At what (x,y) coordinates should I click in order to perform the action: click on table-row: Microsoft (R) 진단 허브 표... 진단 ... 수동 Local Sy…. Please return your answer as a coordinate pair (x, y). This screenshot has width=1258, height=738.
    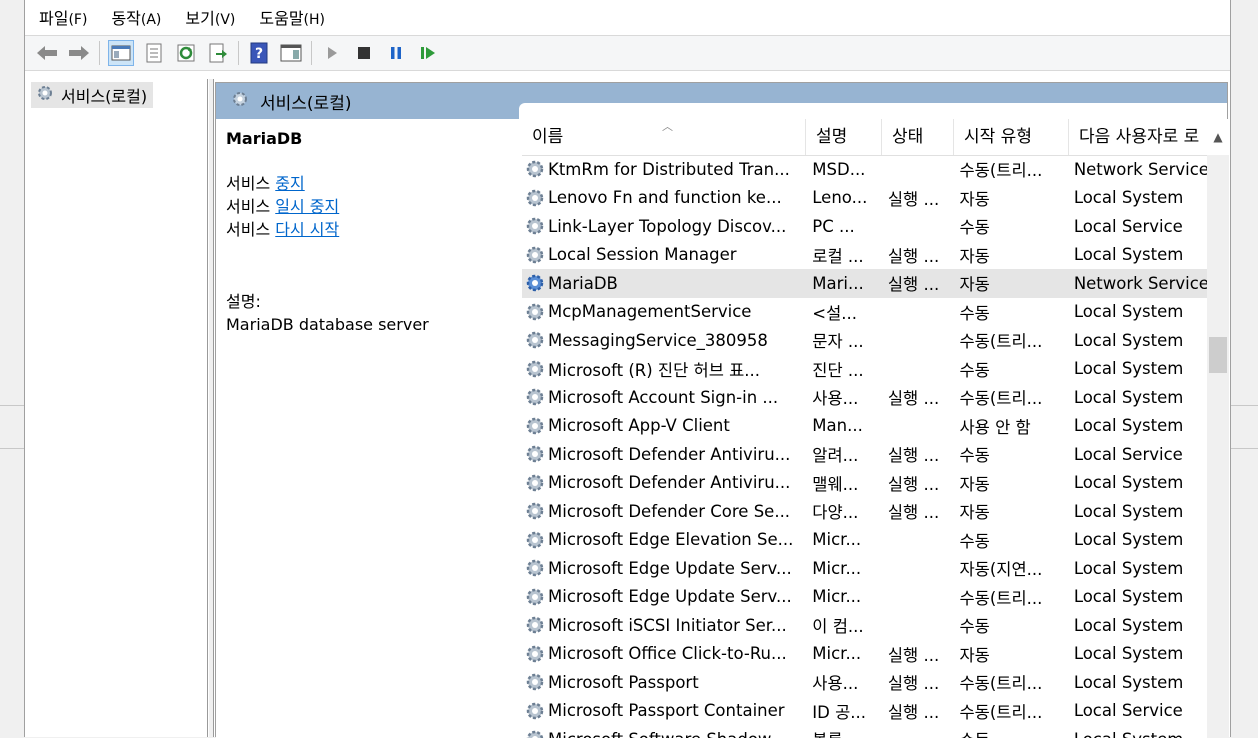
    Looking at the image, I should click on (864, 369).